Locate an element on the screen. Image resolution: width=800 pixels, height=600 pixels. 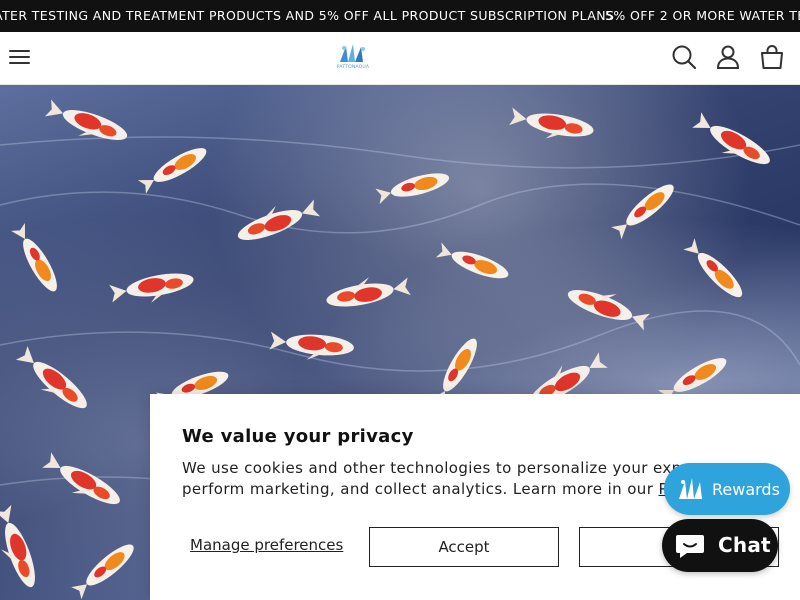
cookie-title: We value your privacy is located at coordinates (298, 436).